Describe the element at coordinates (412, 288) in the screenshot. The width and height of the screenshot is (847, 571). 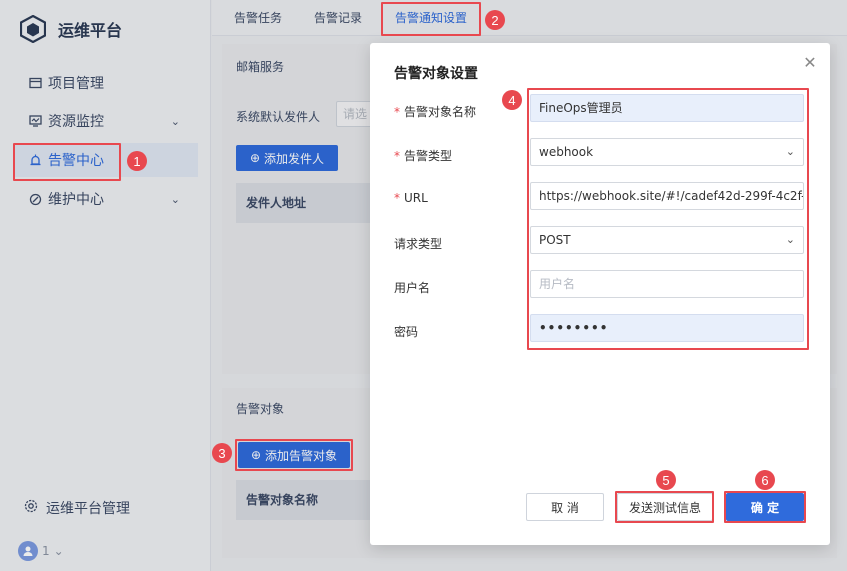
I see `username-field-label: 用户名` at that location.